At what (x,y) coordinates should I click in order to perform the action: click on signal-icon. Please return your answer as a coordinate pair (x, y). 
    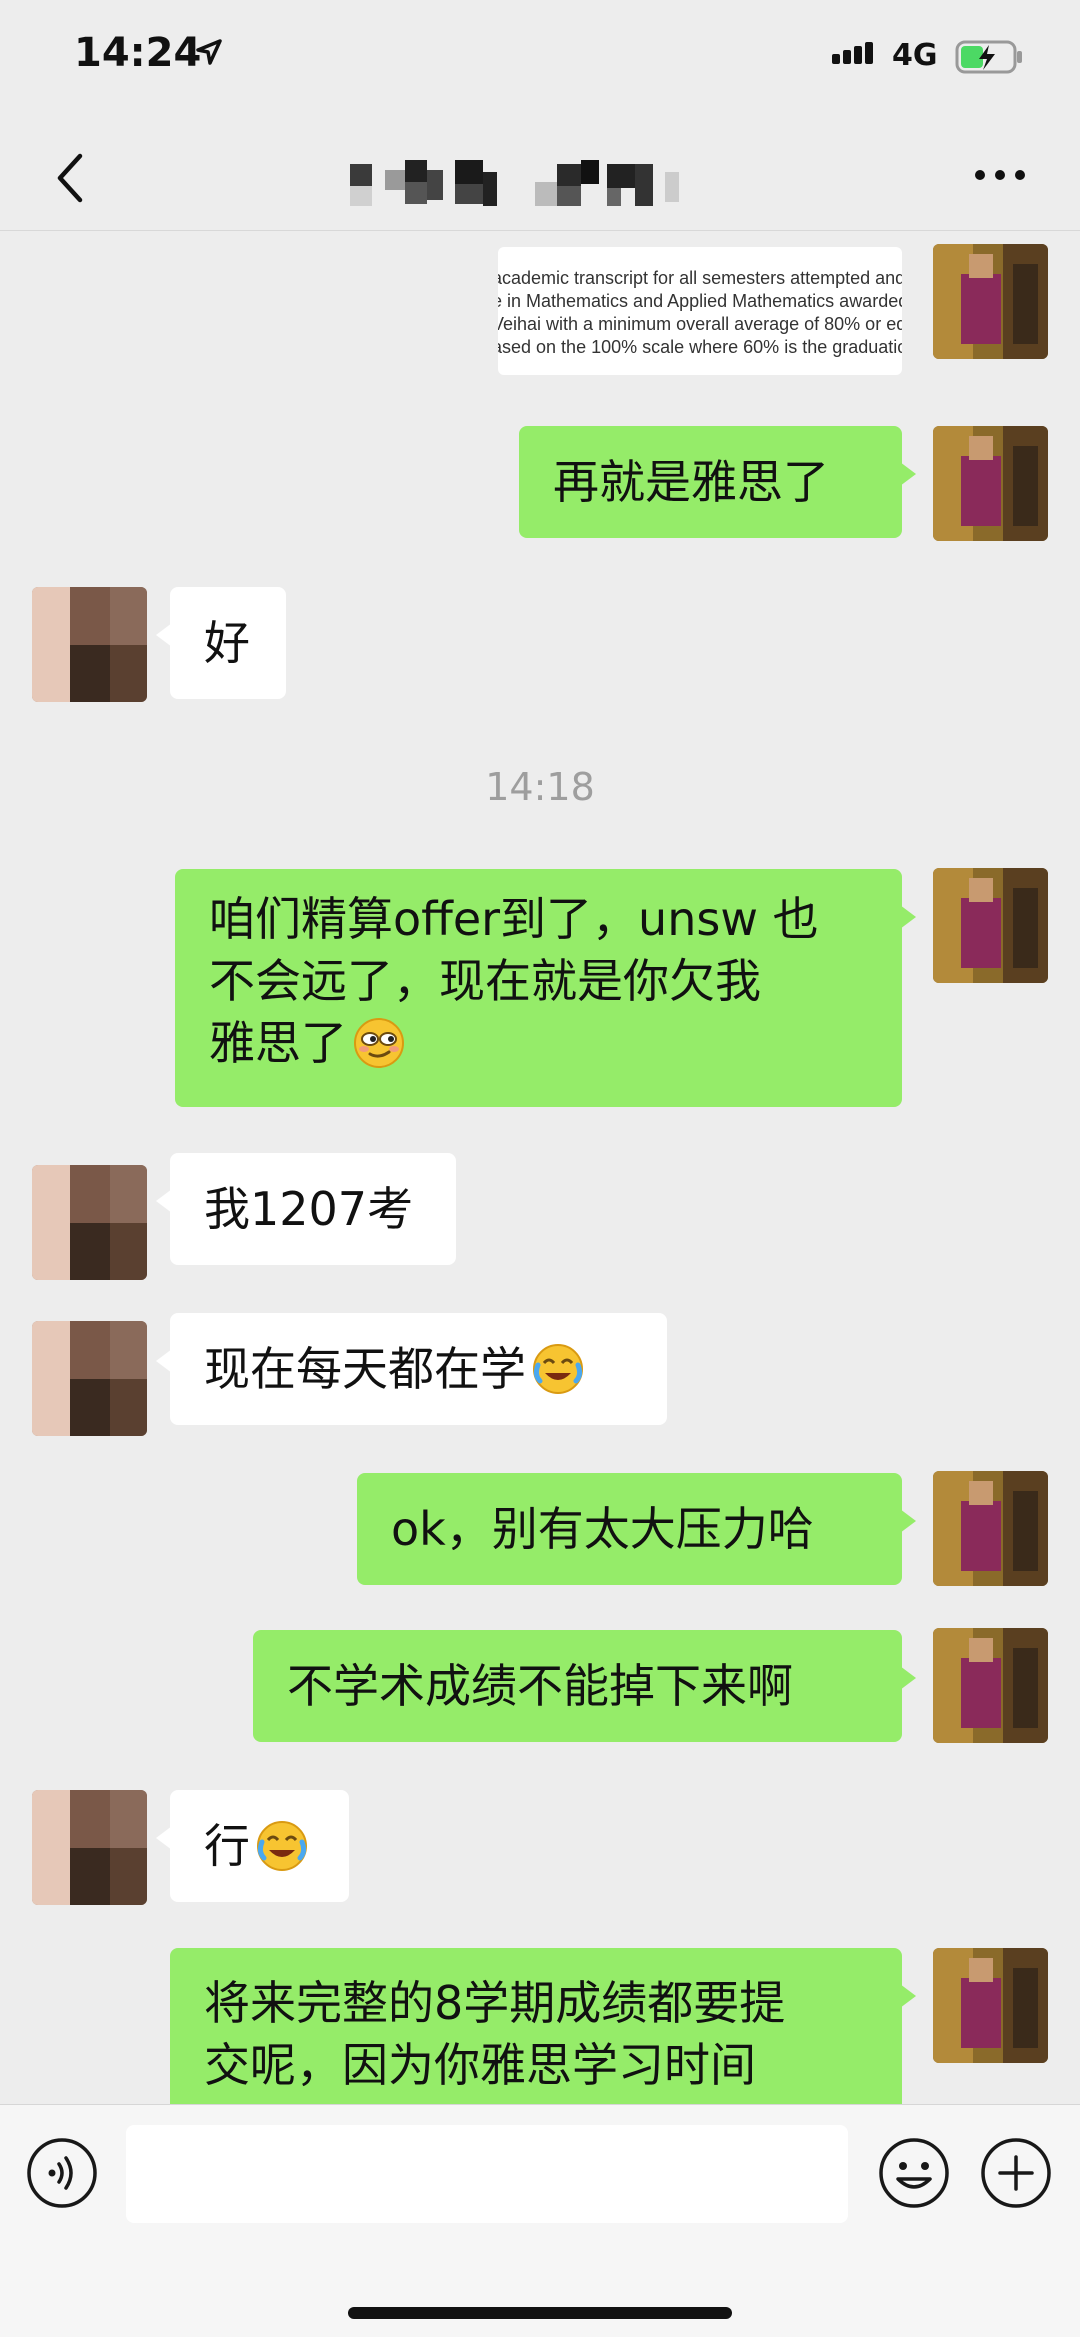
    Looking at the image, I should click on (854, 53).